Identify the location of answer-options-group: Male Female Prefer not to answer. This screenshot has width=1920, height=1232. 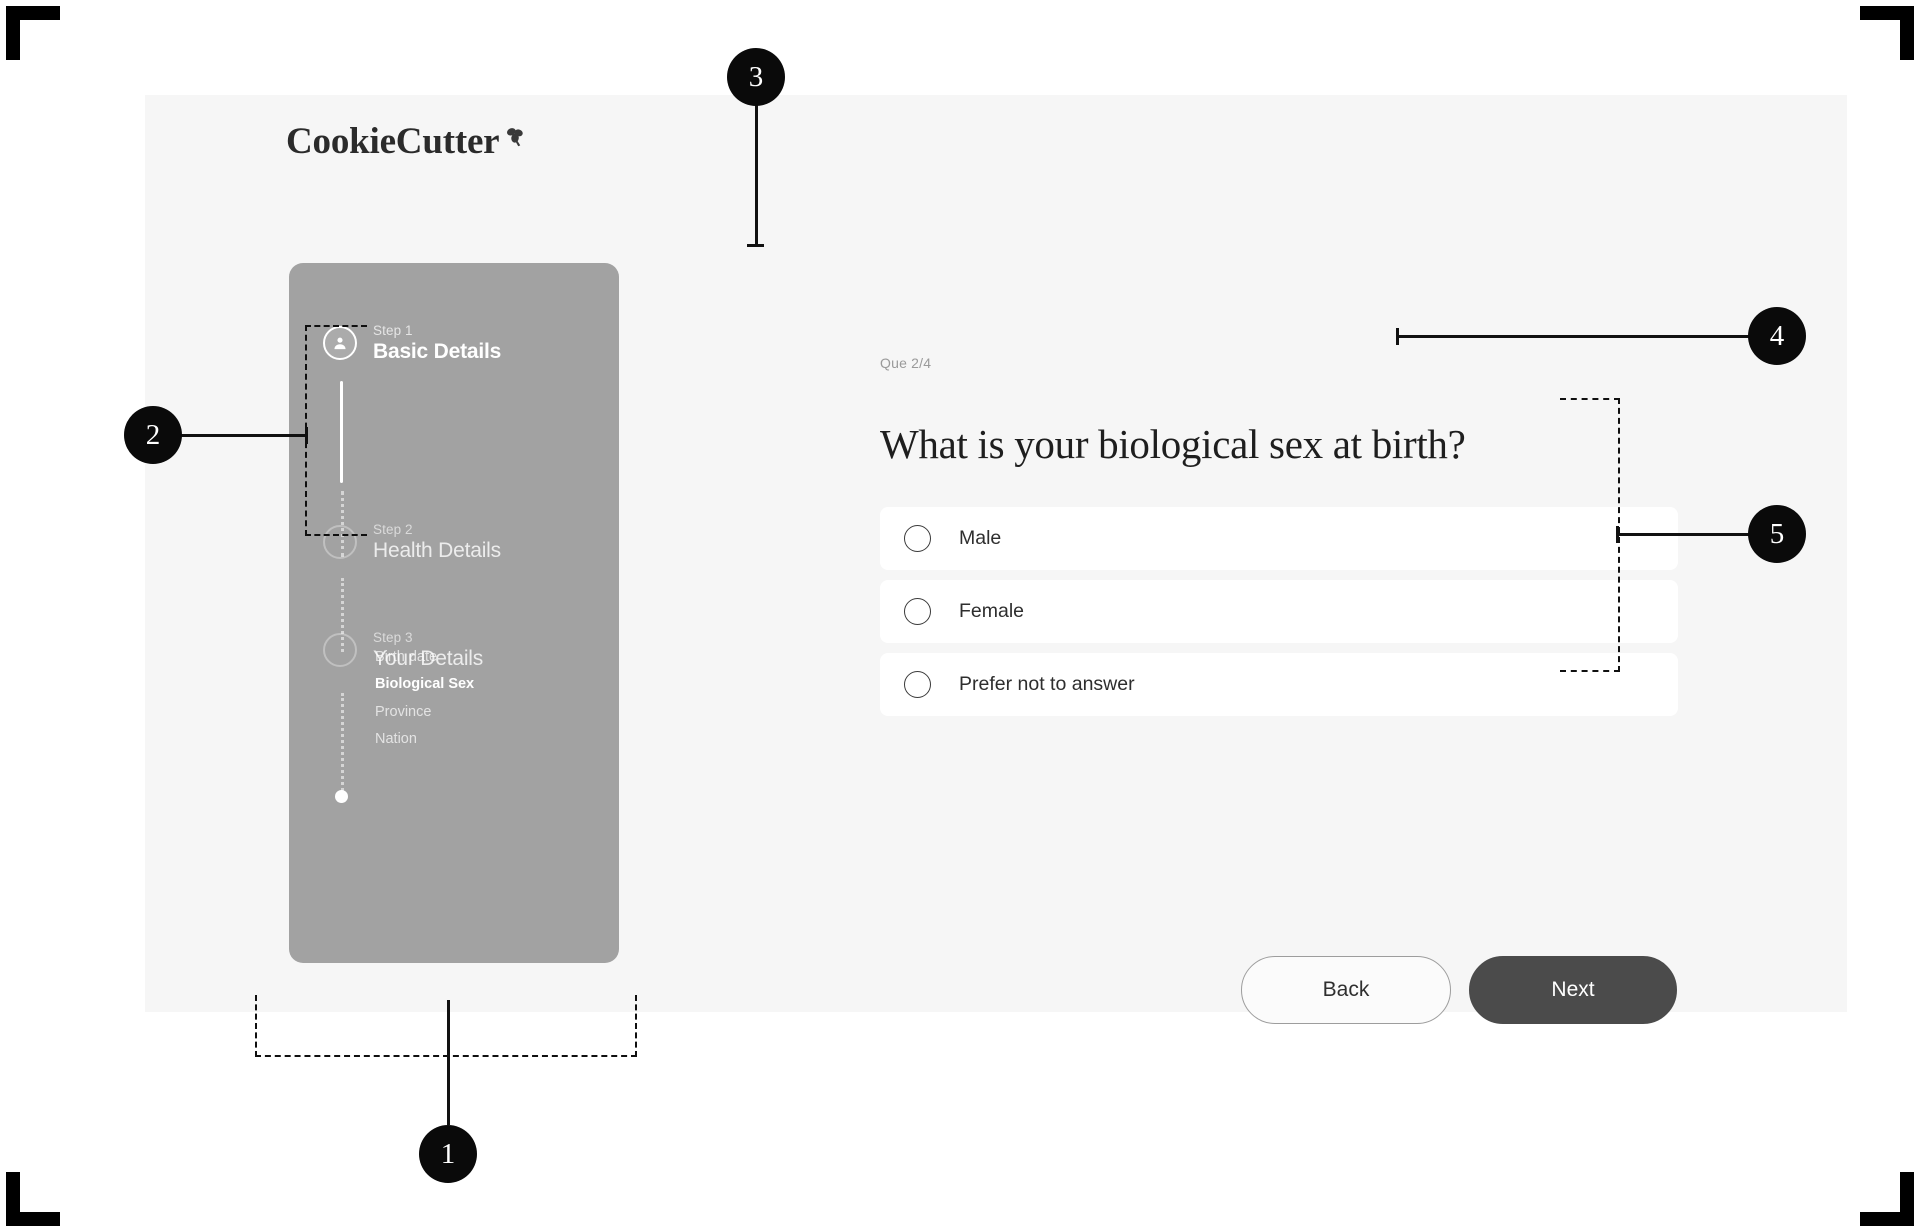
(1279, 611).